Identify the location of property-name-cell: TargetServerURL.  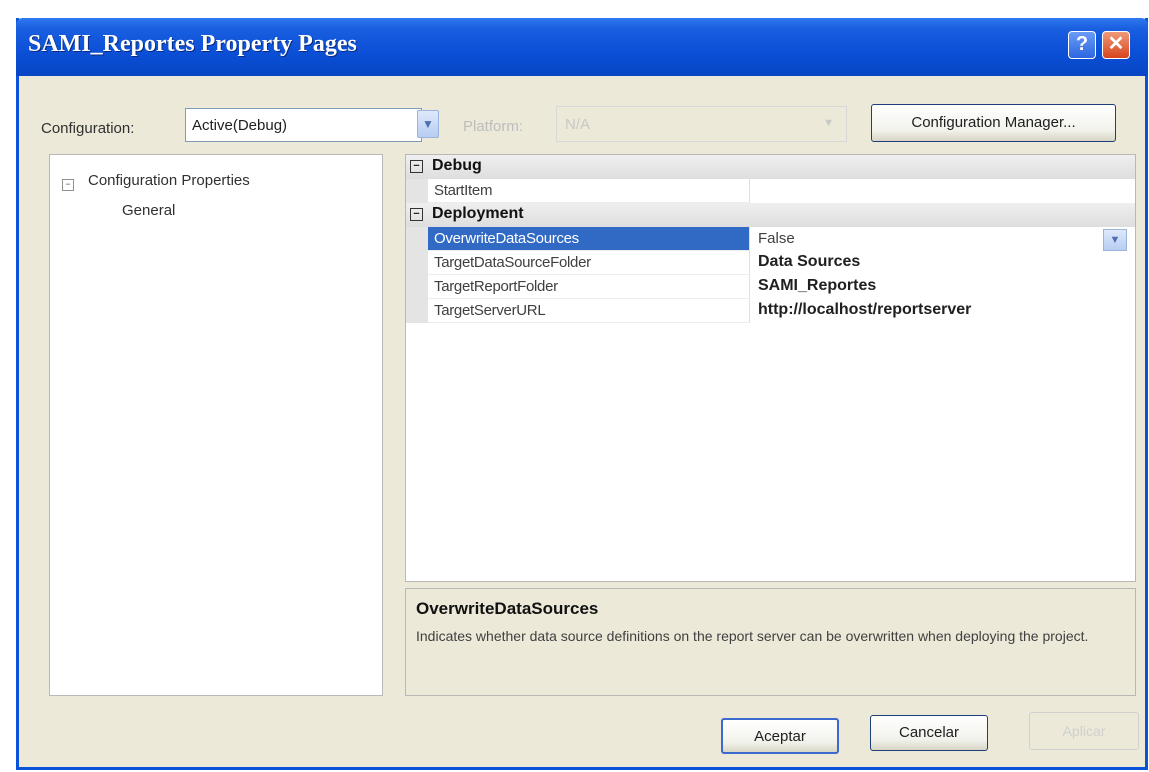
(589, 311).